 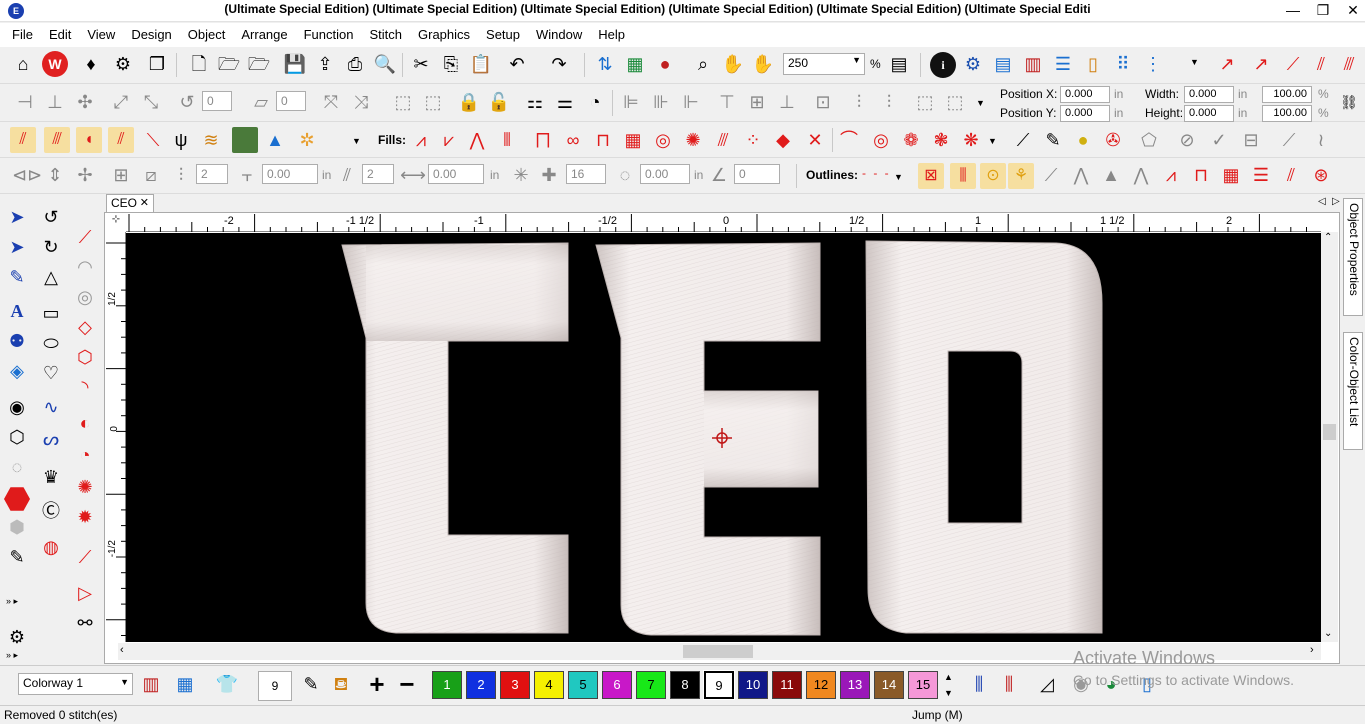 What do you see at coordinates (403, 102) in the screenshot?
I see `group-icon: ⬚` at bounding box center [403, 102].